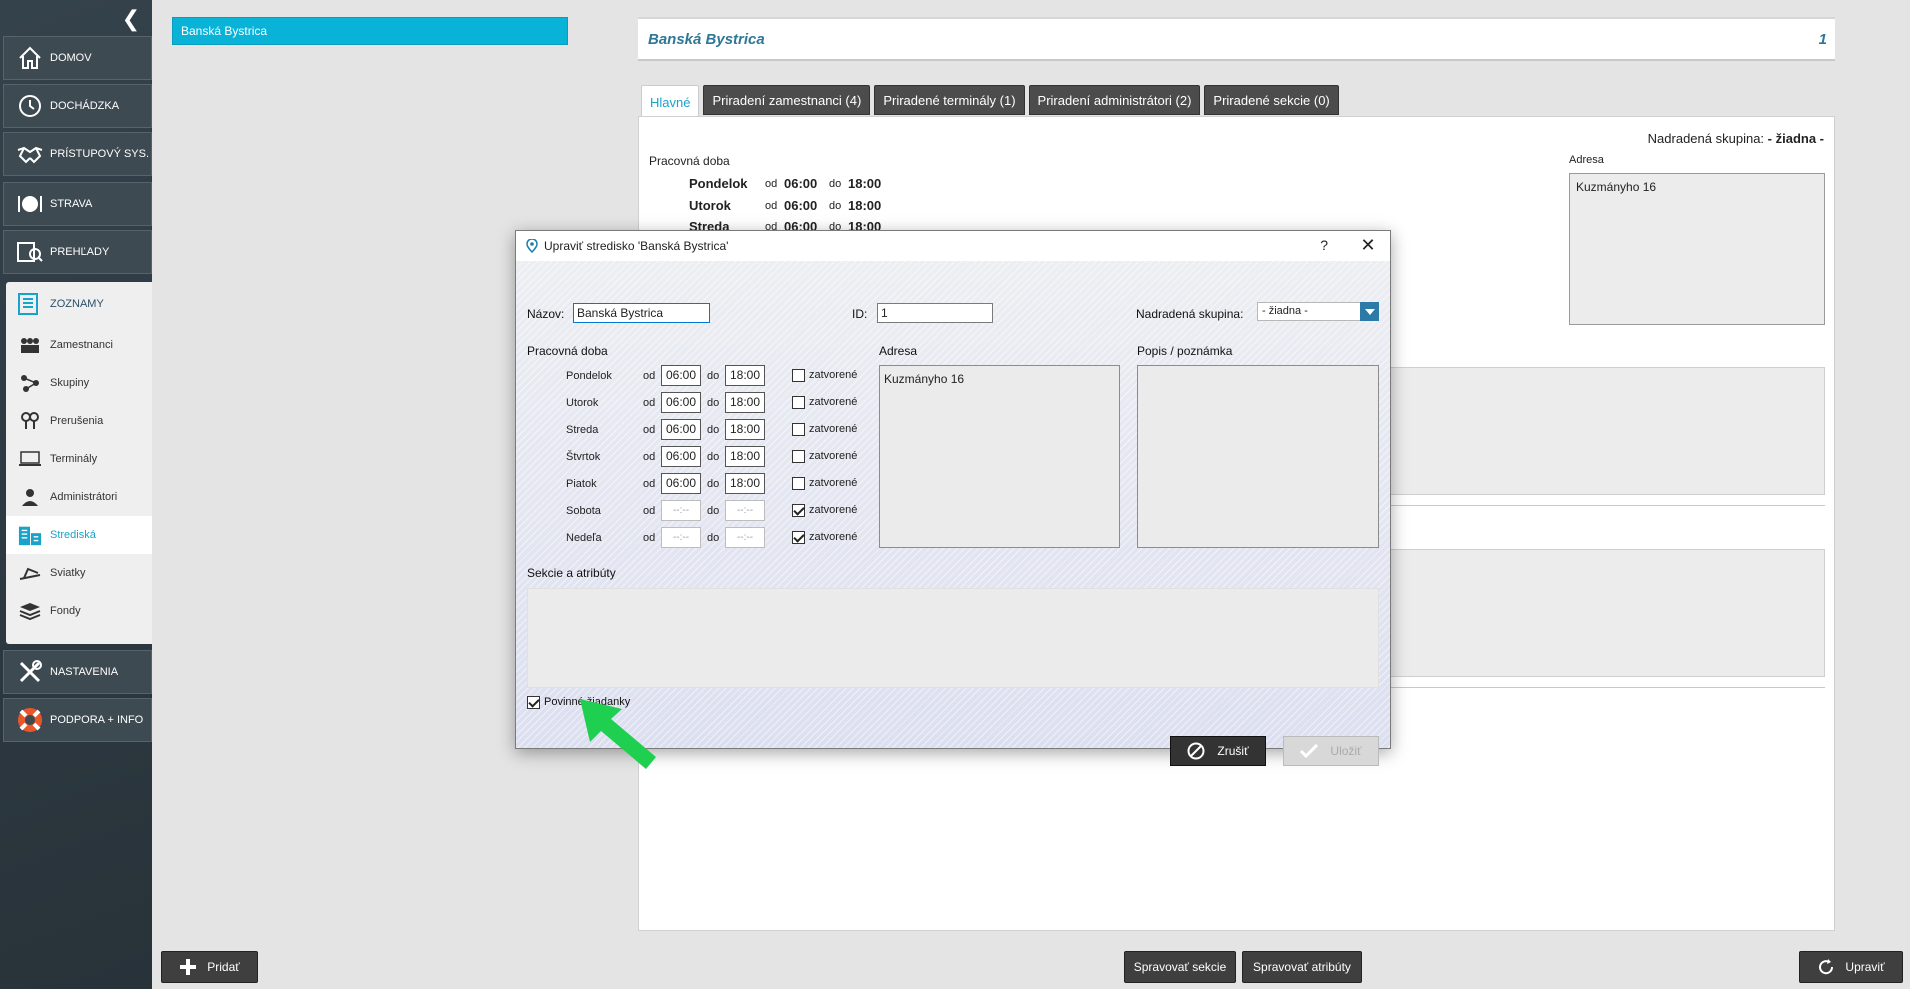 This screenshot has width=1910, height=989. Describe the element at coordinates (1324, 245) in the screenshot. I see `help-button: ?` at that location.